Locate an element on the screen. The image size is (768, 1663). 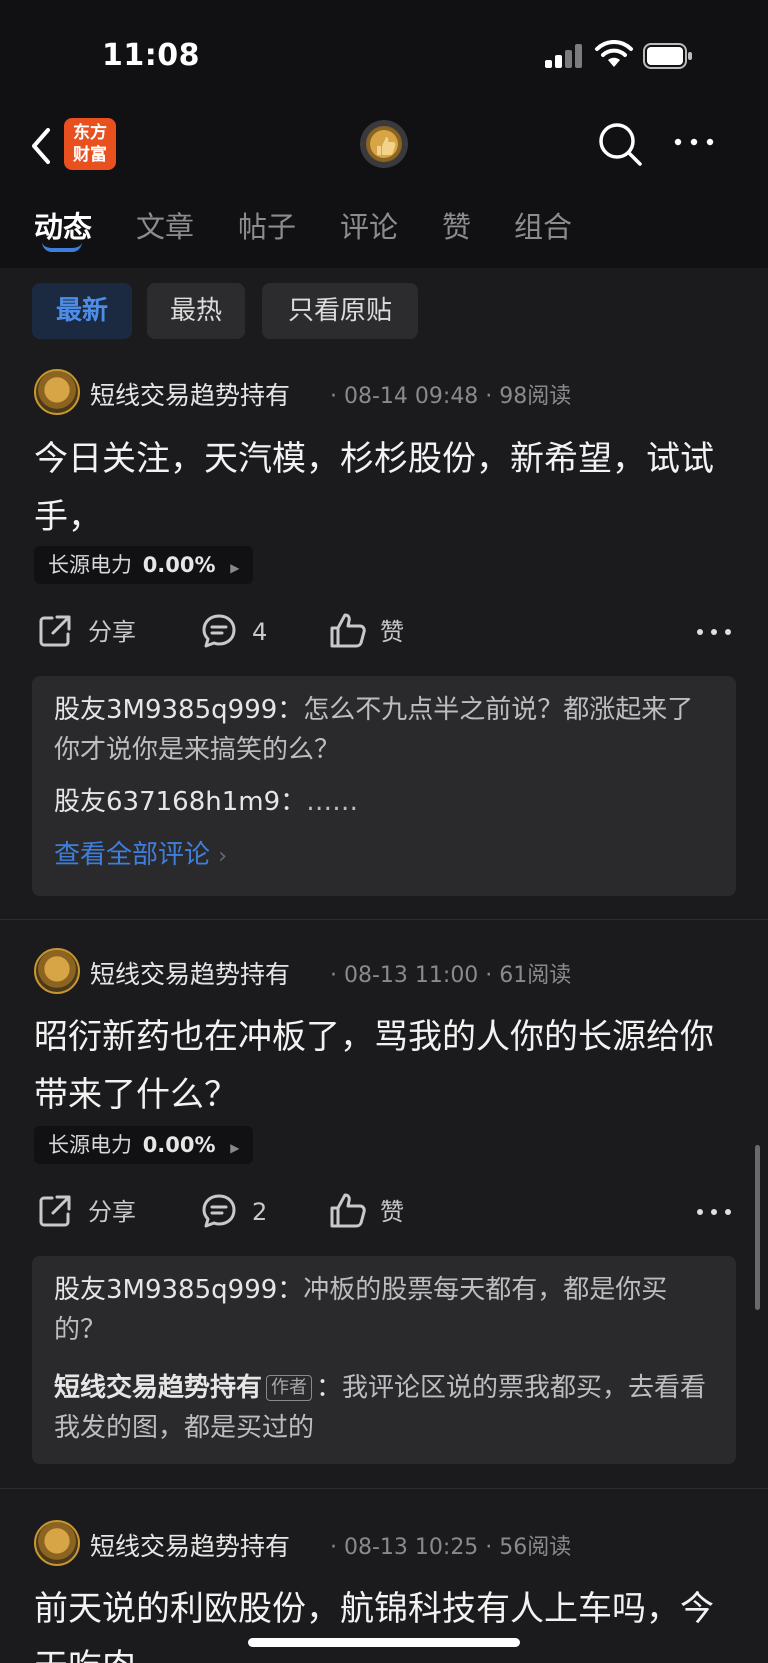
filter-hot: 最热 is located at coordinates (196, 311).